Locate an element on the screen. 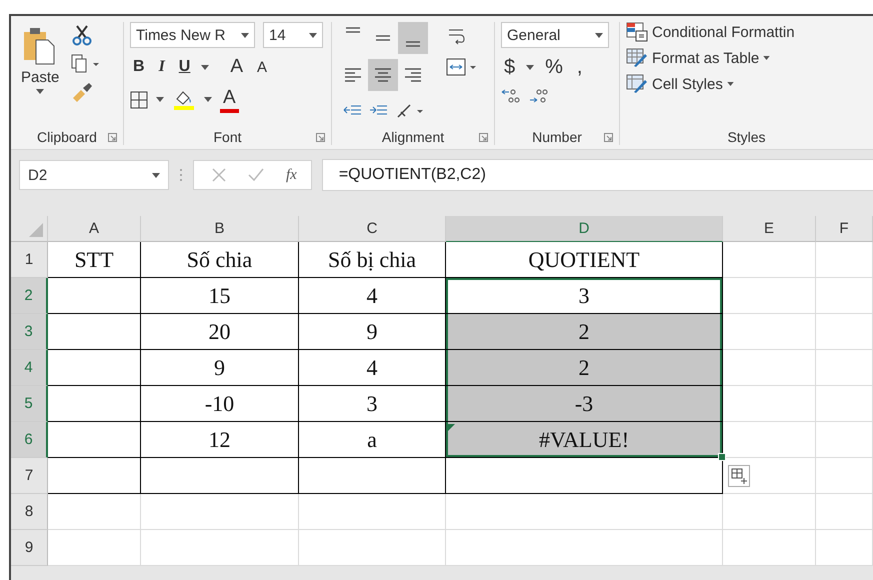 The image size is (873, 580). table-cell: 9 is located at coordinates (220, 368).